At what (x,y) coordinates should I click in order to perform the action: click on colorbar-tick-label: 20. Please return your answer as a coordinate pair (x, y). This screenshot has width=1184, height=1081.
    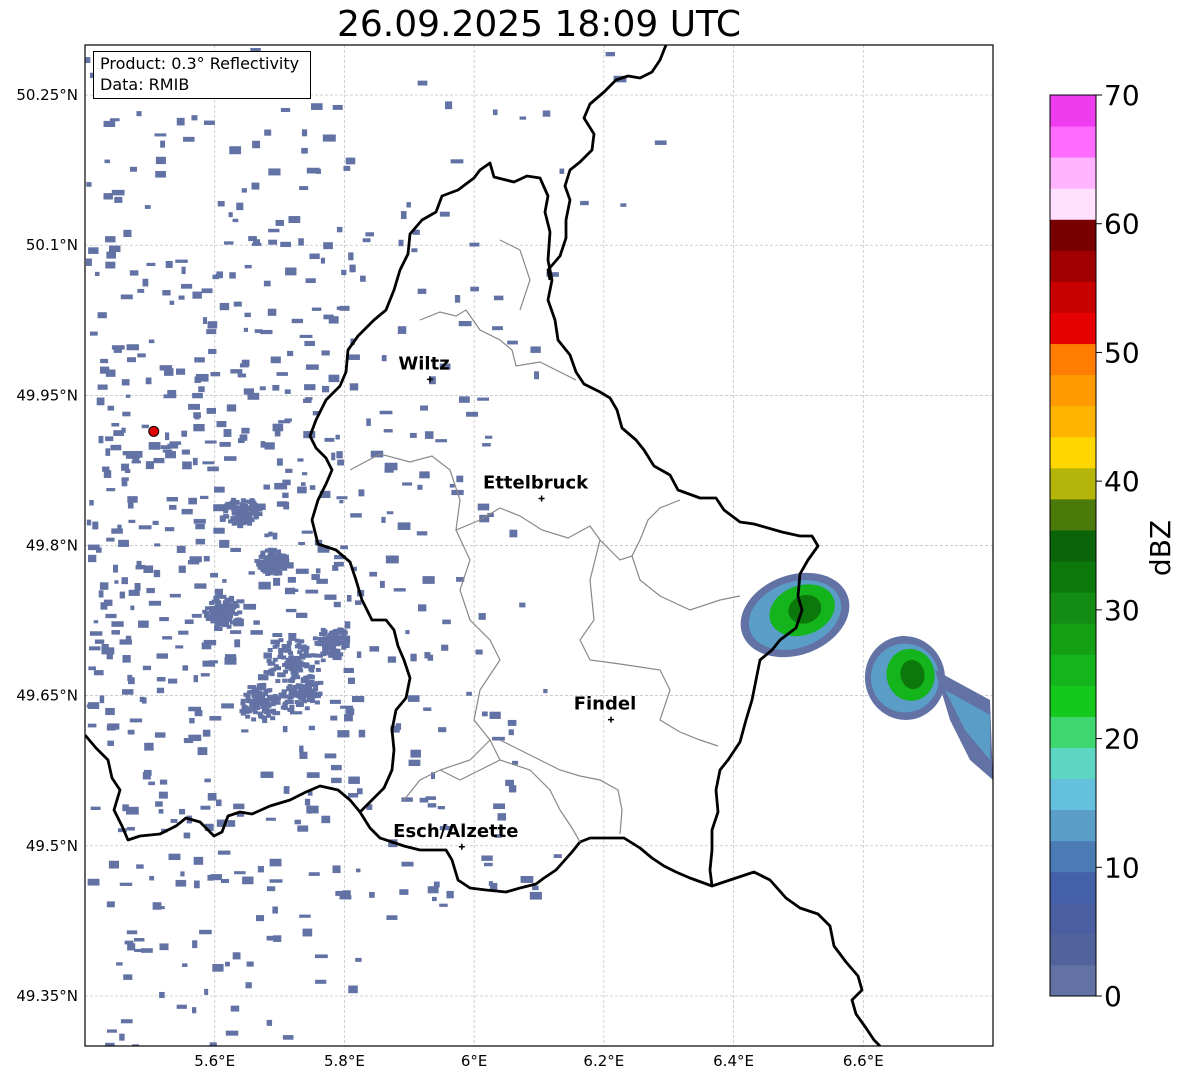
    Looking at the image, I should click on (1122, 739).